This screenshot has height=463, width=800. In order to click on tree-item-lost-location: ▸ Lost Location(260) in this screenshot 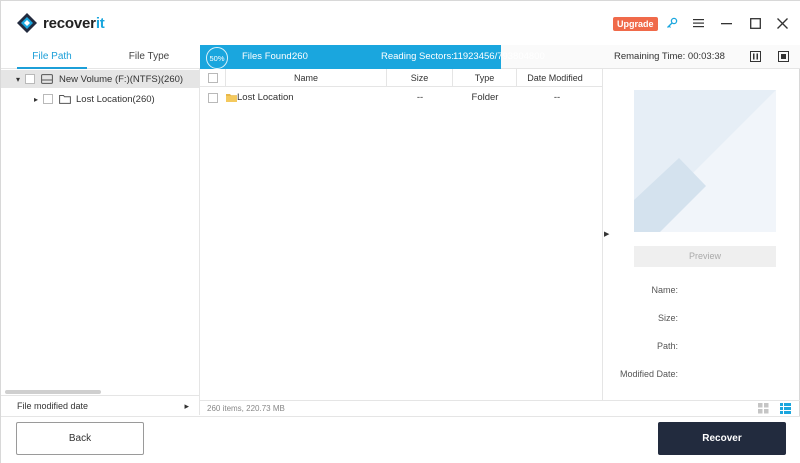, I will do `click(100, 99)`.